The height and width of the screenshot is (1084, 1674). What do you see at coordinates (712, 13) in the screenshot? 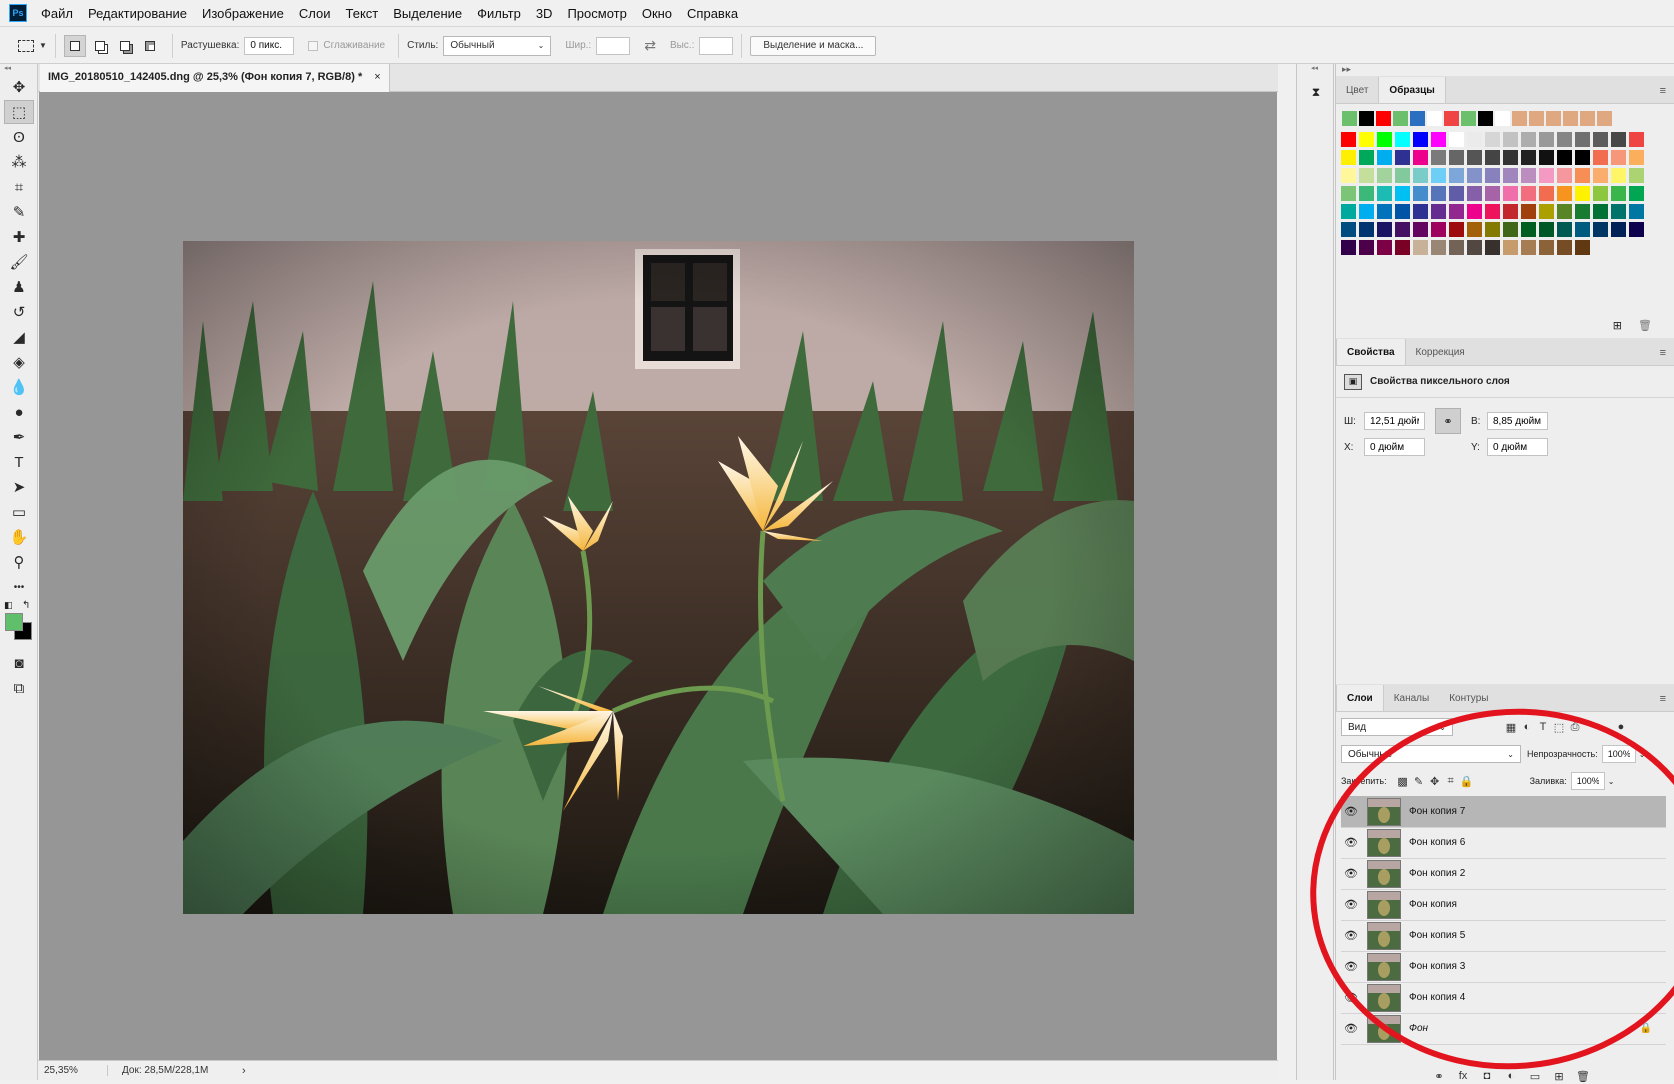
I see `menu-help: Справка` at bounding box center [712, 13].